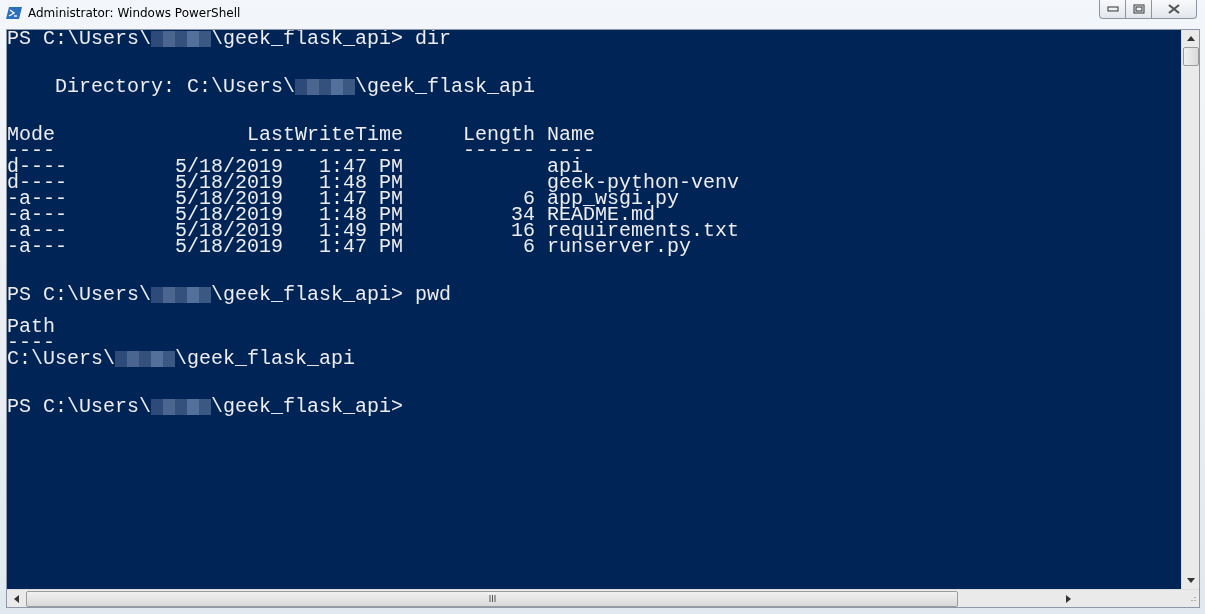  I want to click on window-title: Administrator: Windows PowerShell, so click(134, 13).